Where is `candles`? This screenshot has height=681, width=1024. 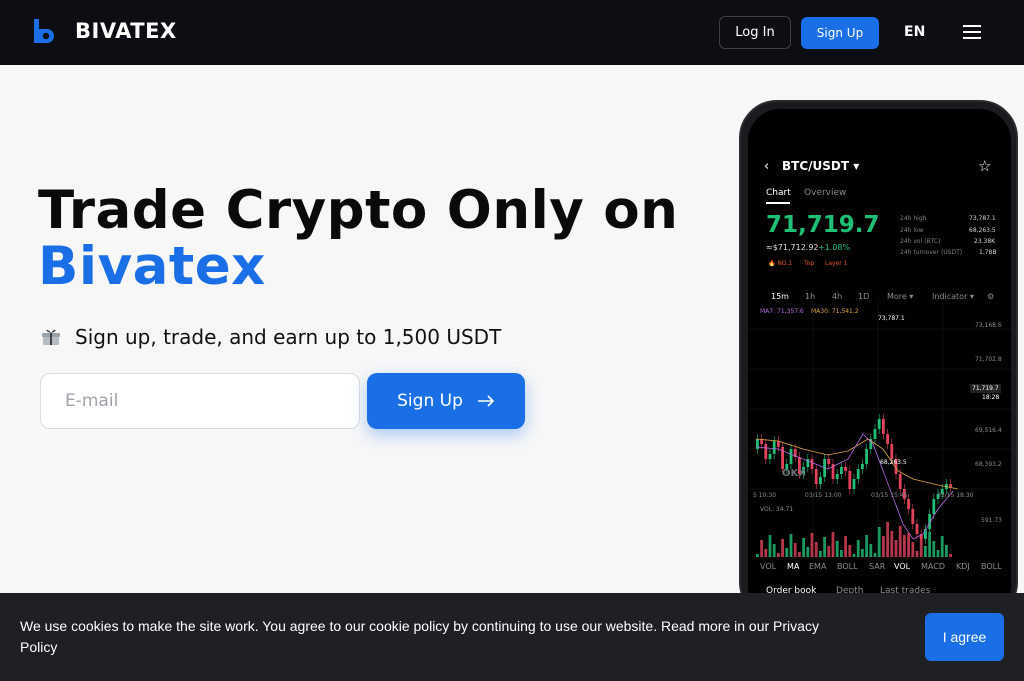
candles is located at coordinates (854, 479).